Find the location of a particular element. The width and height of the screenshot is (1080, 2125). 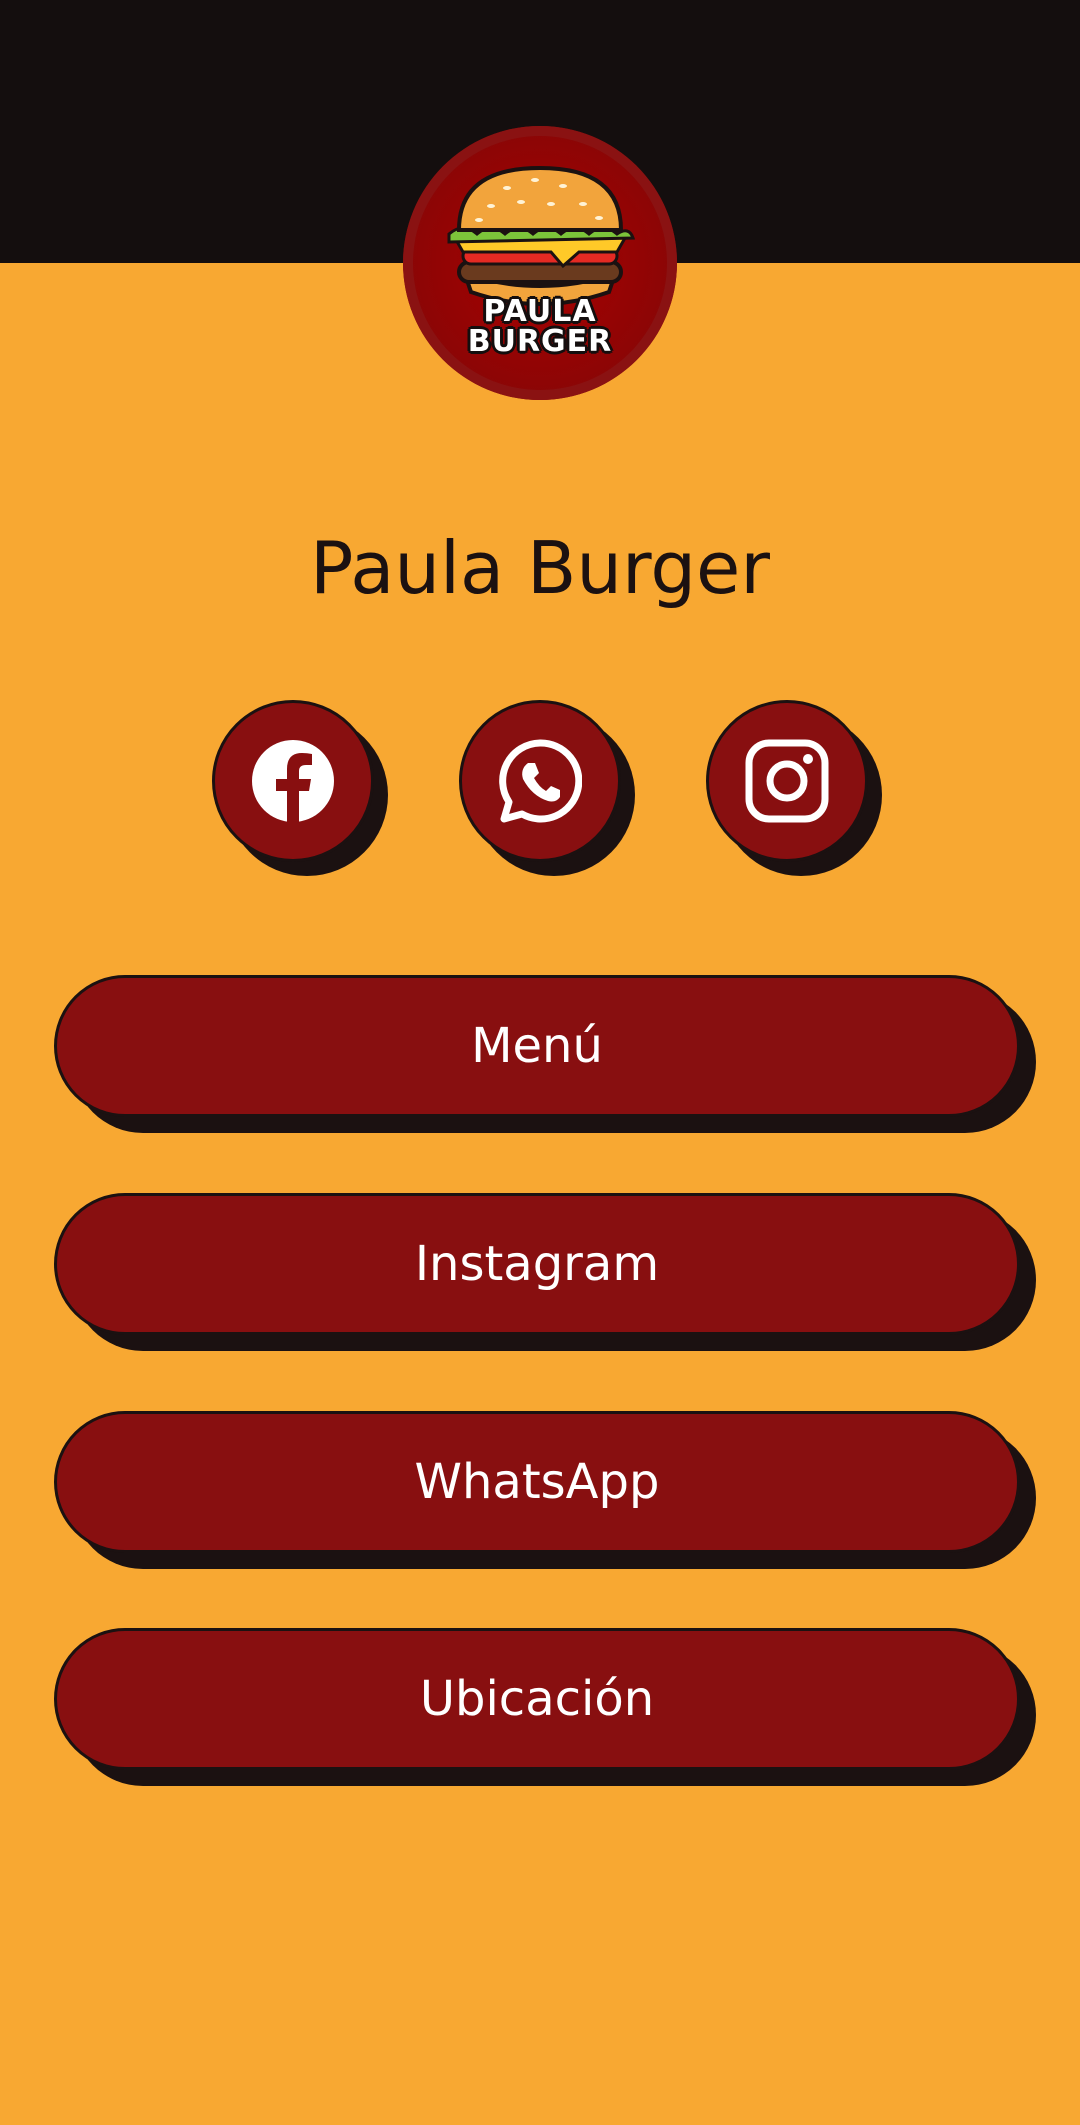

facebook-icon is located at coordinates (293, 781).